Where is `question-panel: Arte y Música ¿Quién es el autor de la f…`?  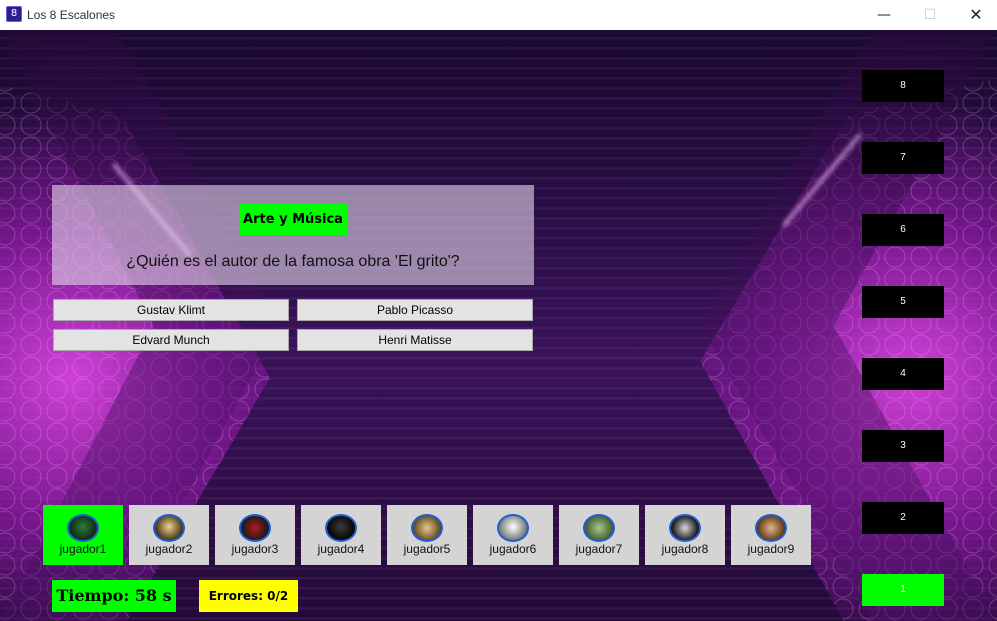
question-panel: Arte y Música ¿Quién es el autor de la f… is located at coordinates (293, 235).